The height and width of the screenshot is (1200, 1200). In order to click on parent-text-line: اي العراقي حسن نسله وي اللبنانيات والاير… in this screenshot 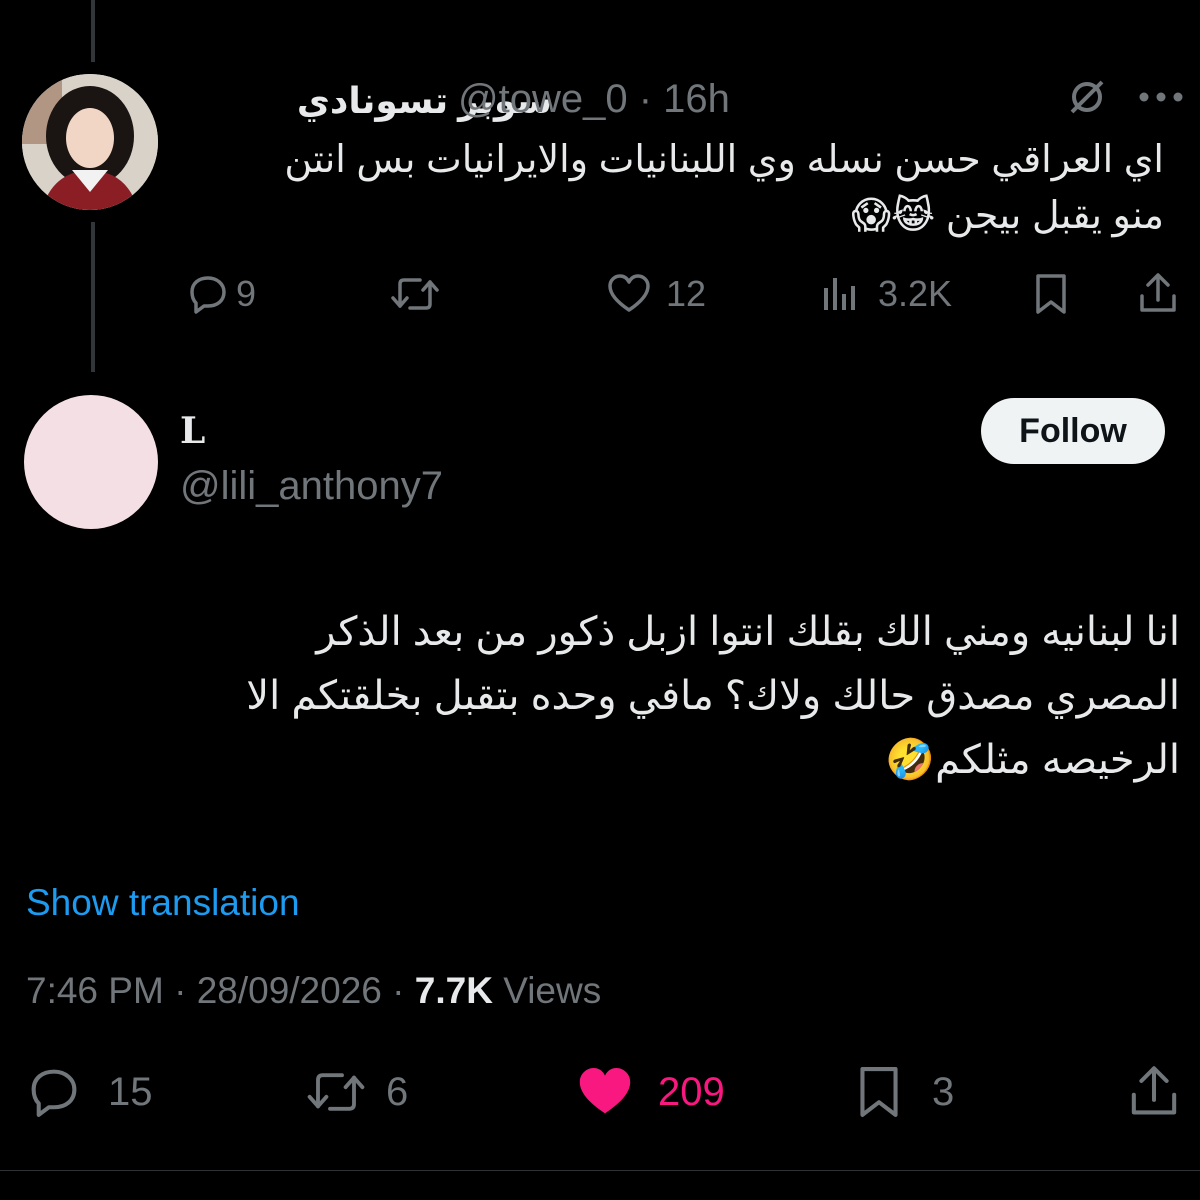, I will do `click(724, 160)`.